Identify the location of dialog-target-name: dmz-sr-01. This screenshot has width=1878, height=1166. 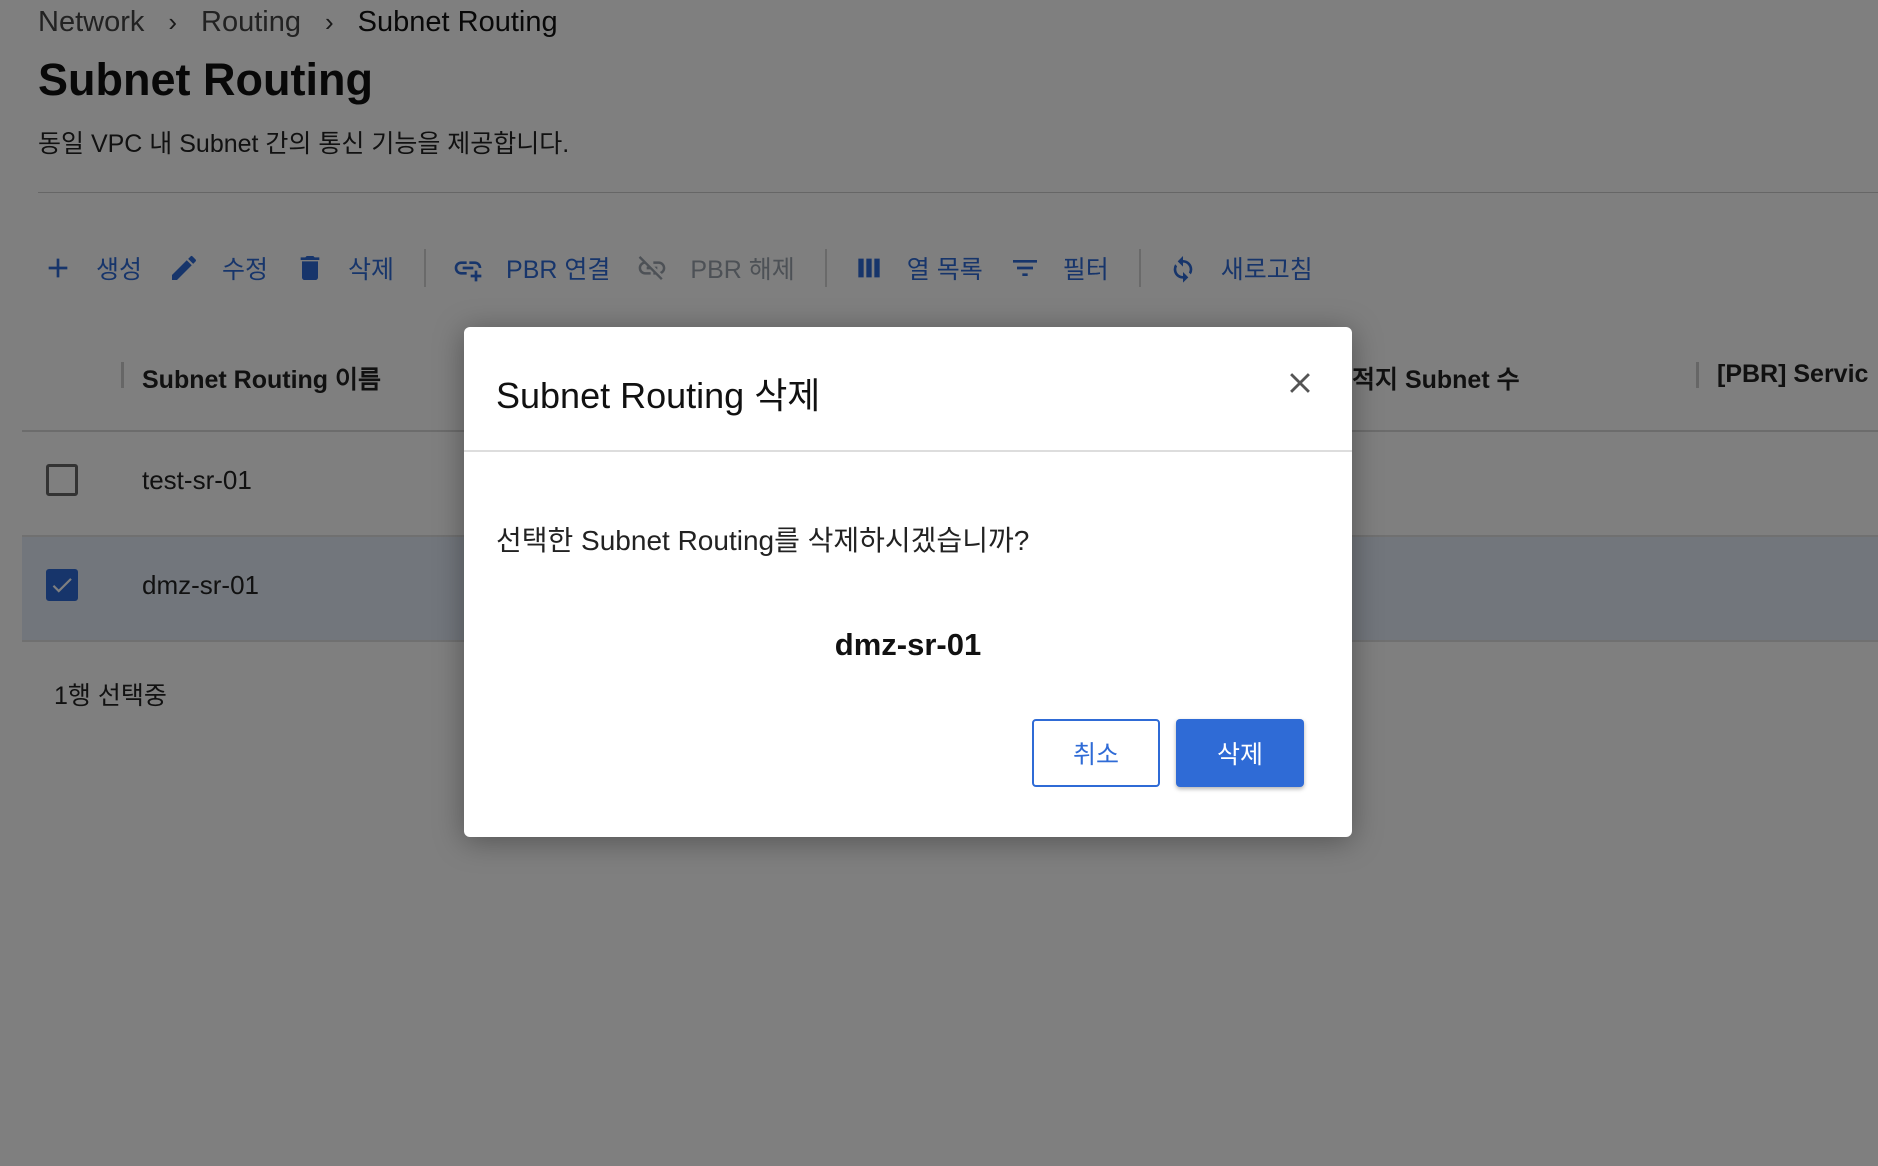
(908, 644).